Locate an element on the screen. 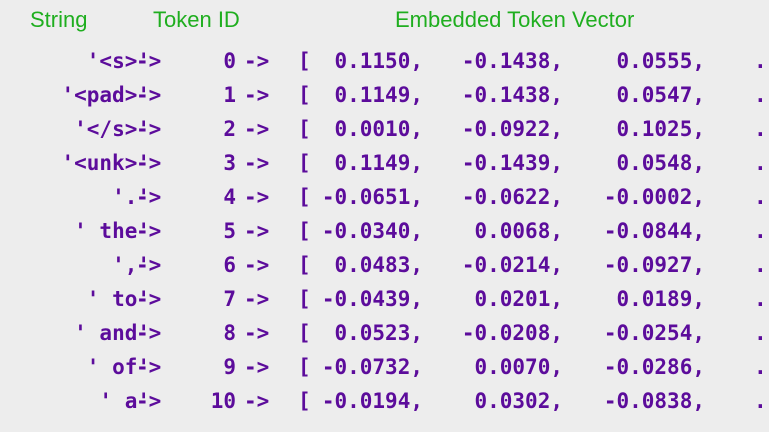 The height and width of the screenshot is (432, 769). vector-value-1: -0.0194, is located at coordinates (372, 401).